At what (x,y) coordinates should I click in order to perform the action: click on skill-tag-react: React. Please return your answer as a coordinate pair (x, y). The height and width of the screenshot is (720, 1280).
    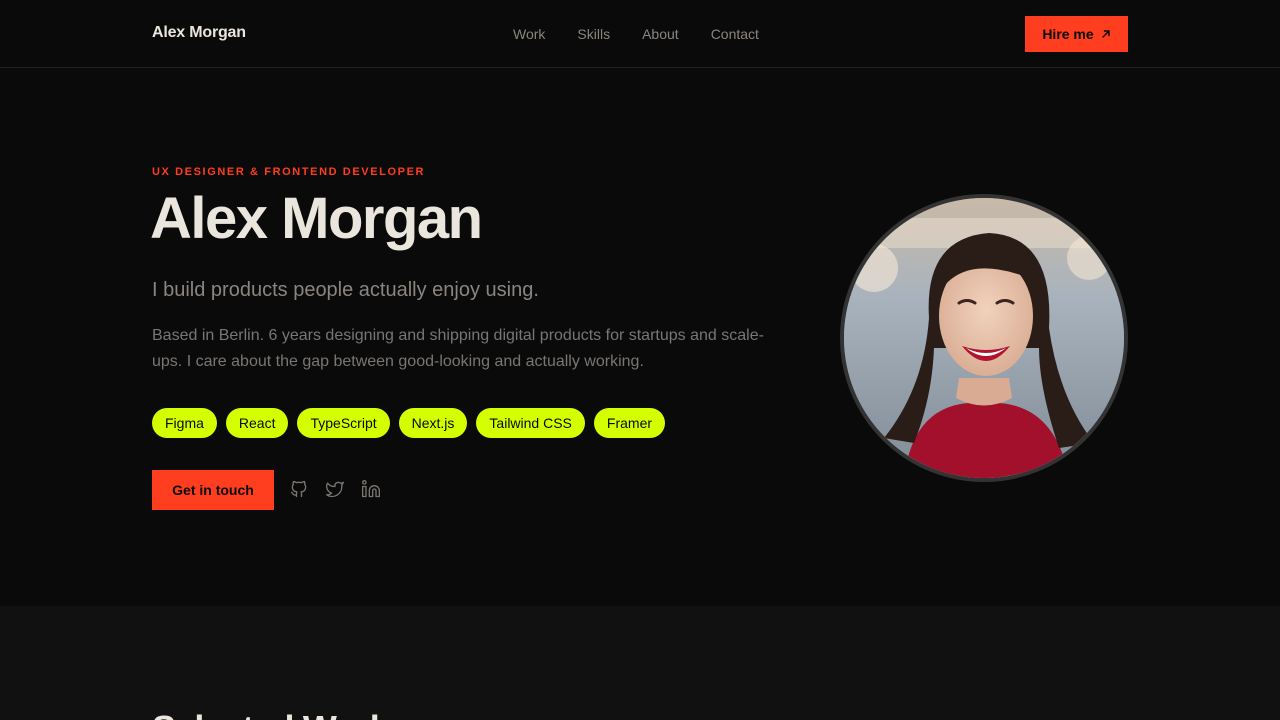
    Looking at the image, I should click on (257, 423).